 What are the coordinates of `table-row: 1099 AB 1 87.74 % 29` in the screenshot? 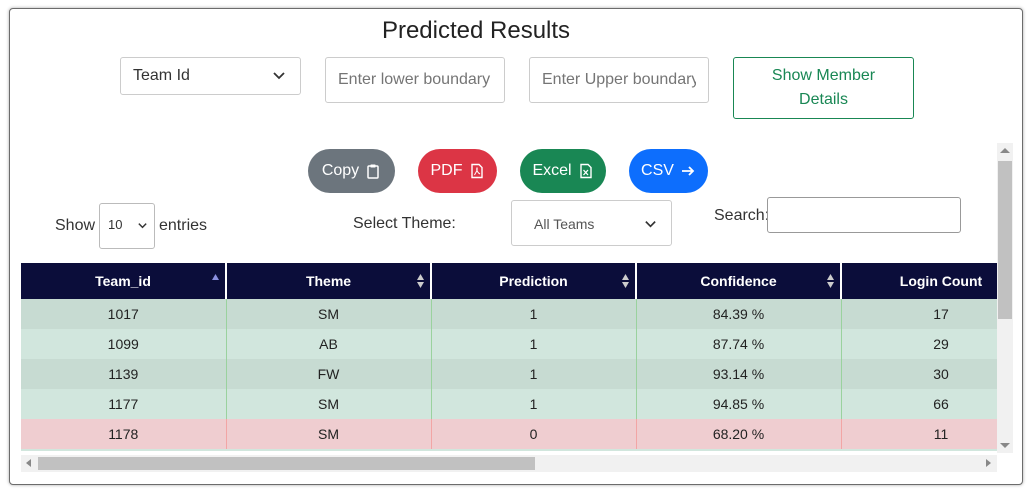 It's located at (509, 344).